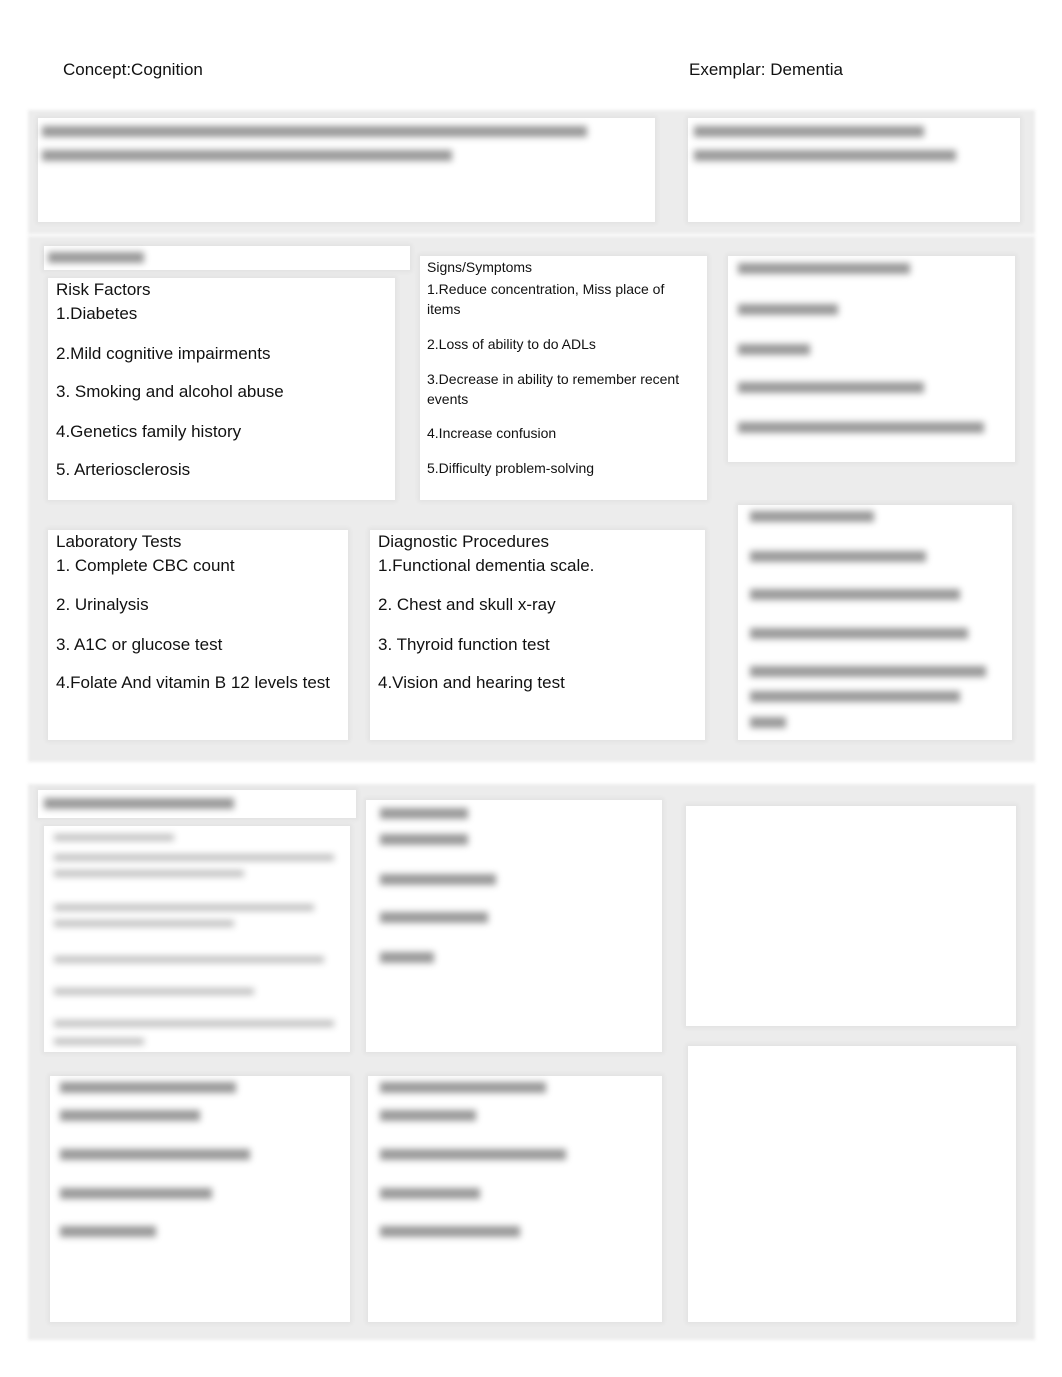 This screenshot has height=1377, width=1062. What do you see at coordinates (123, 469) in the screenshot?
I see `risk-factor-item: 5. Arteriosclerosis` at bounding box center [123, 469].